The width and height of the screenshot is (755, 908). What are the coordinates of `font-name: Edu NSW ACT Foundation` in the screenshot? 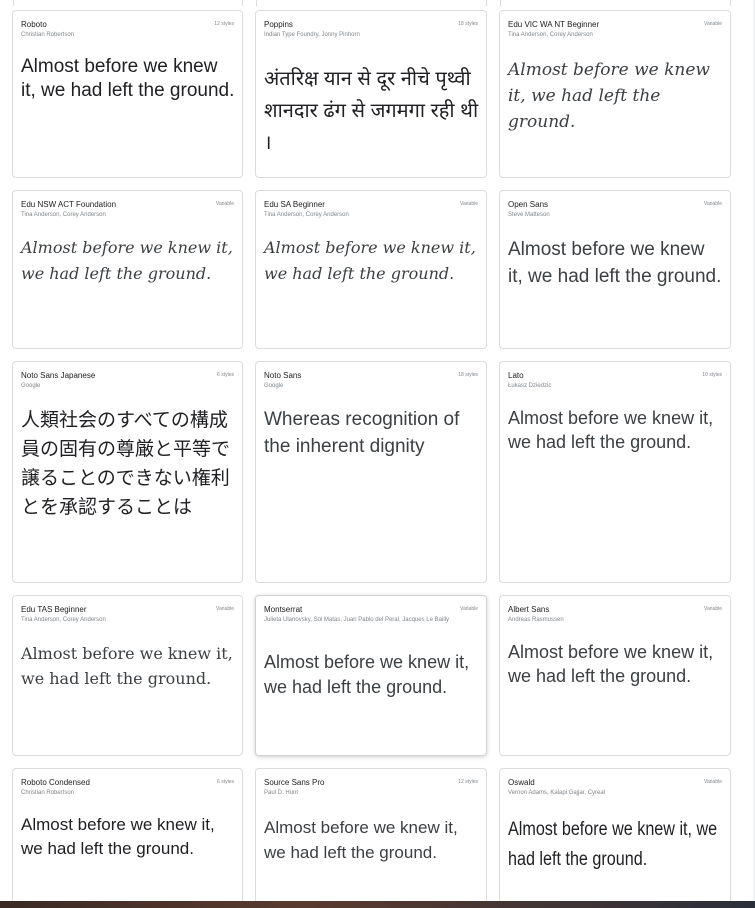 It's located at (69, 204).